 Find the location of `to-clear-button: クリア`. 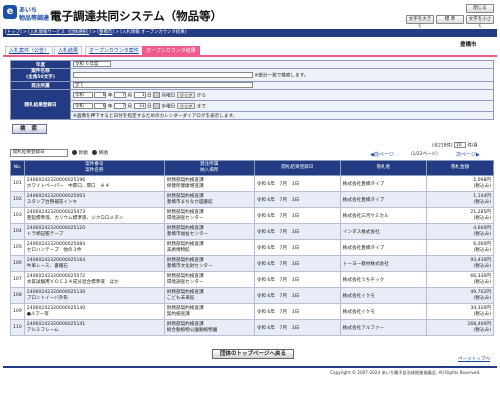

to-clear-button: クリア is located at coordinates (186, 105).